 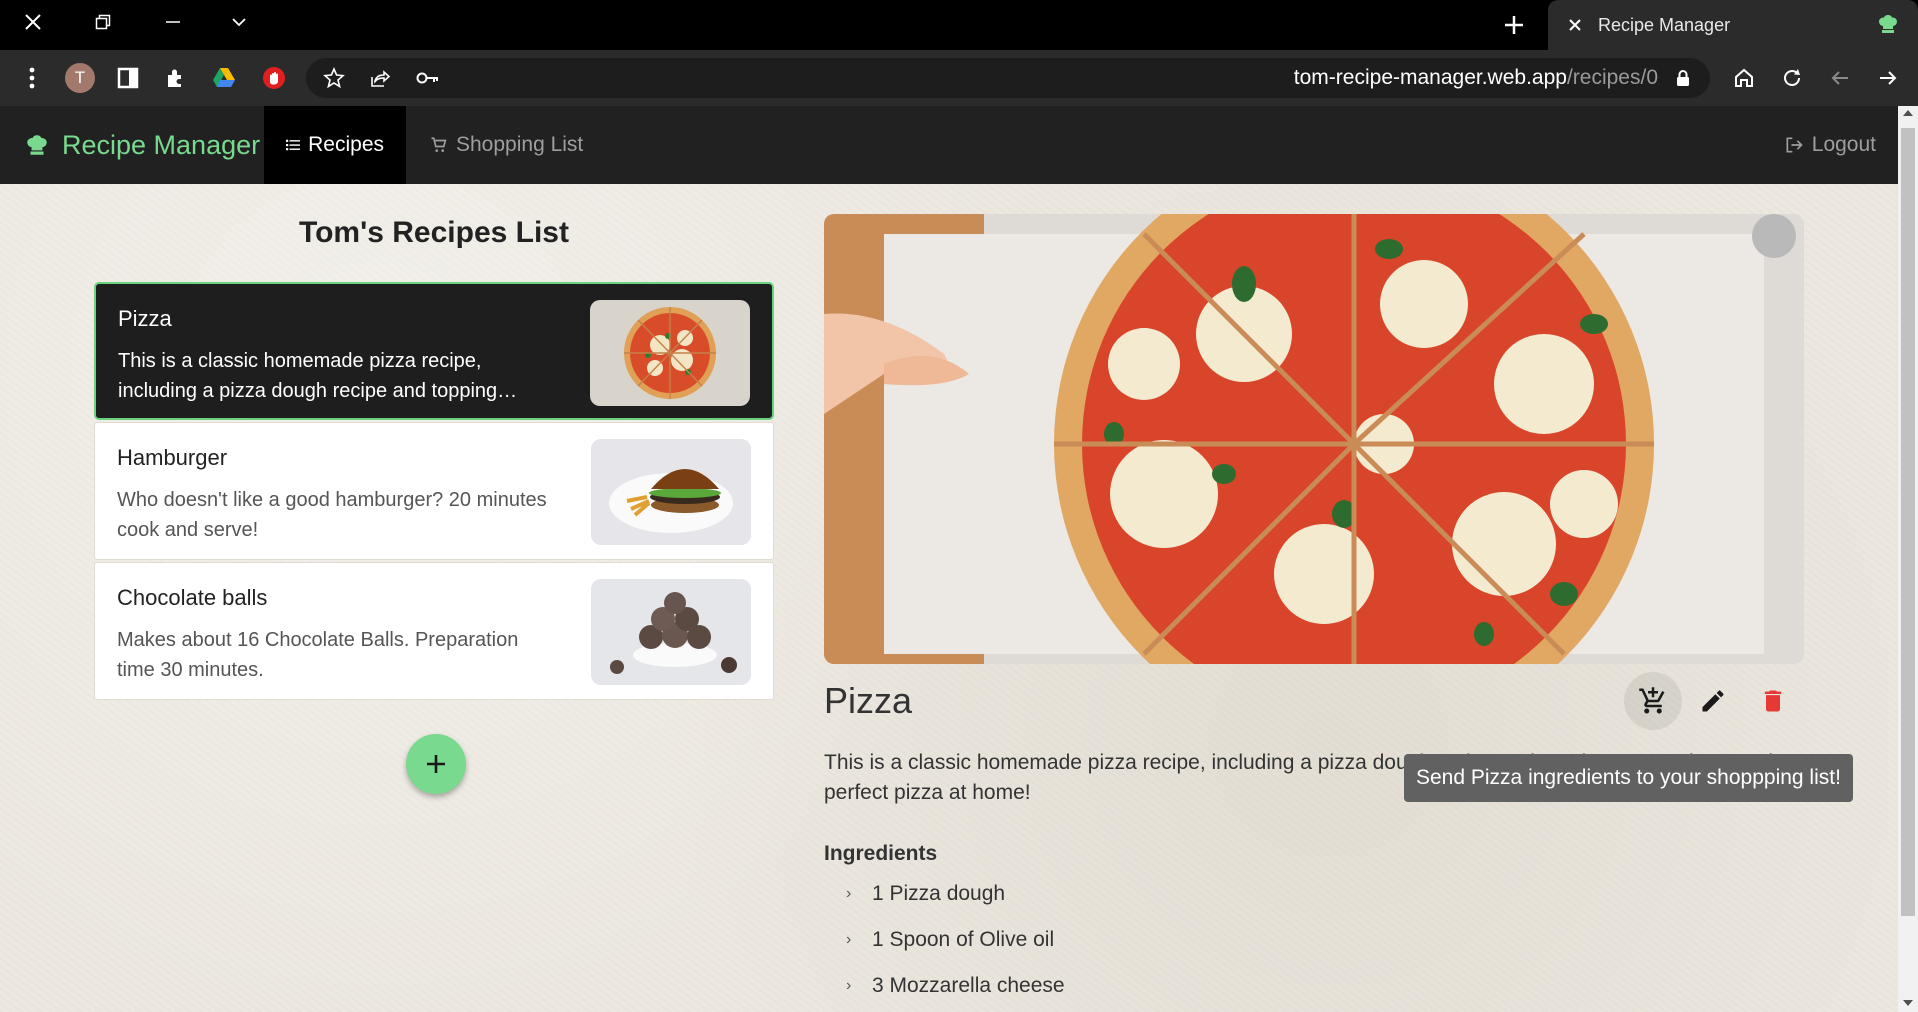 I want to click on browser-tab-recipe-manager: Recipe Manager, so click(x=1733, y=25).